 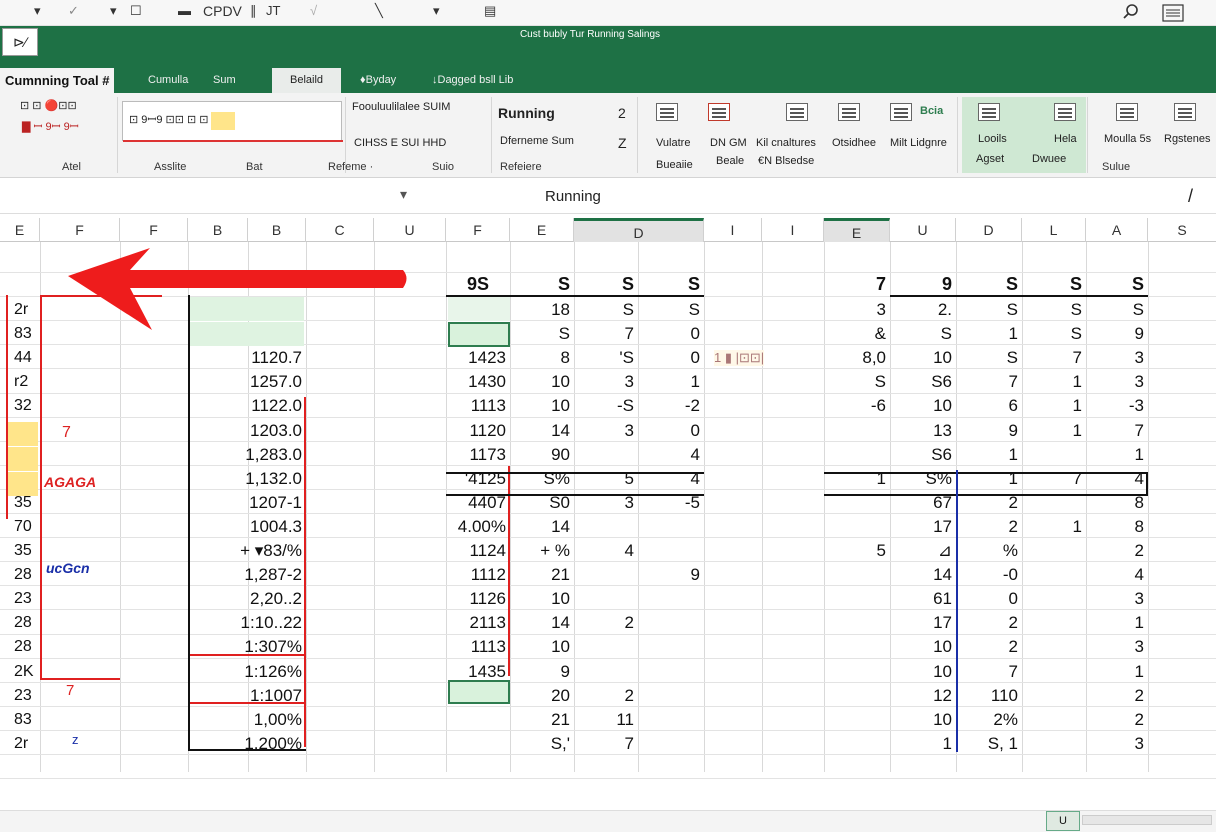 I want to click on data-cell-right-d: 7, so click(x=989, y=672).